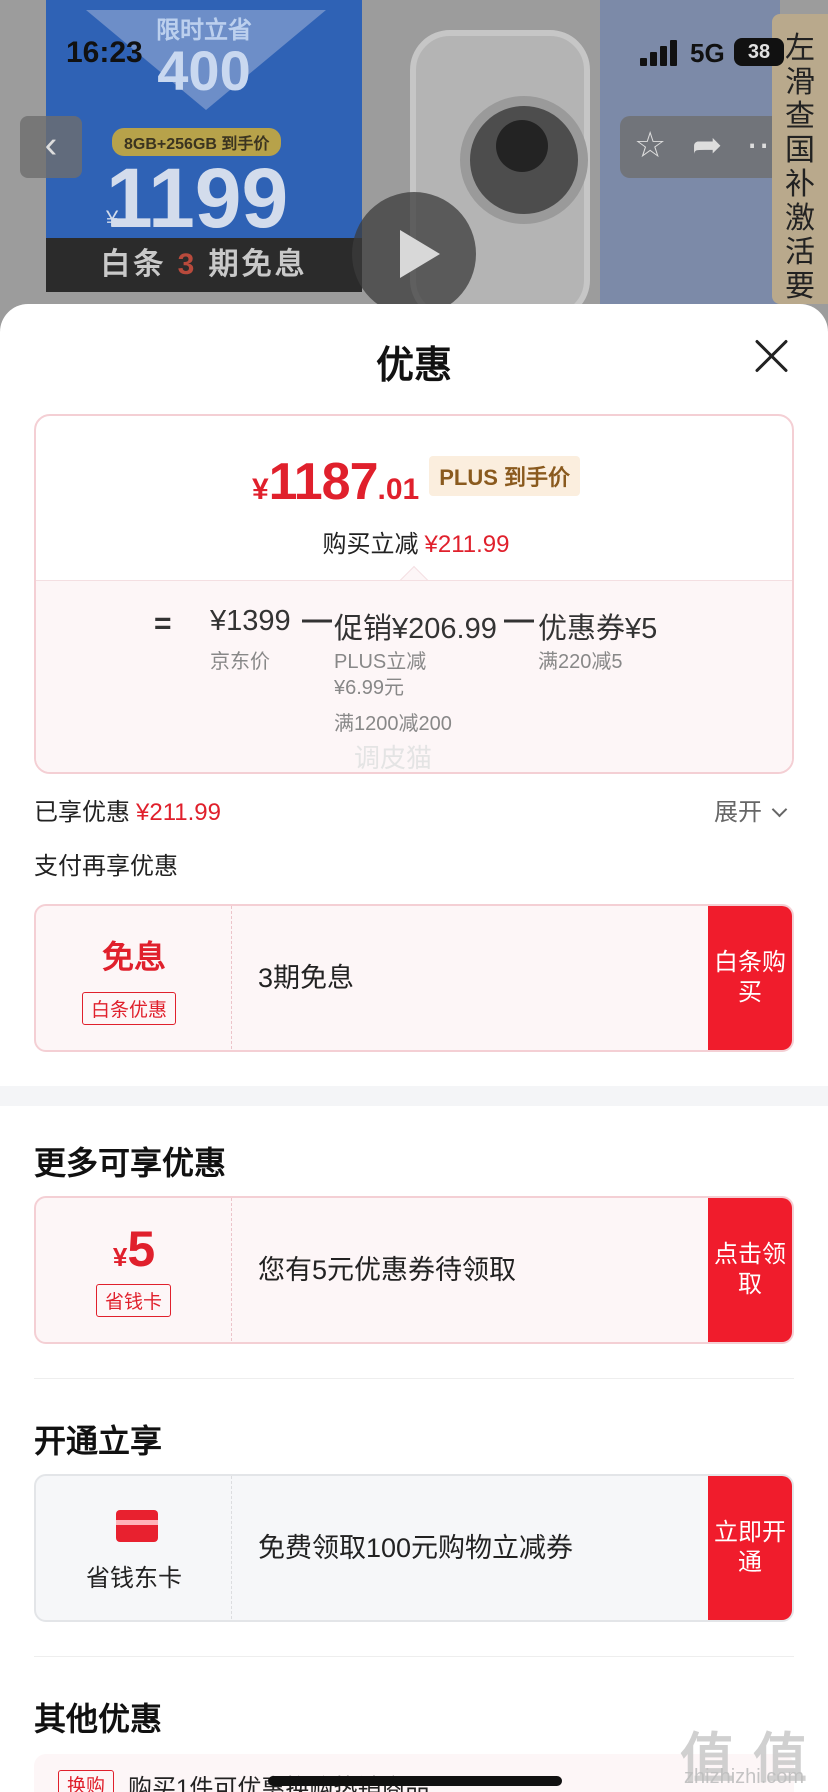 This screenshot has width=828, height=1792. Describe the element at coordinates (306, 978) in the screenshot. I see `offer-text: 3期免息` at that location.